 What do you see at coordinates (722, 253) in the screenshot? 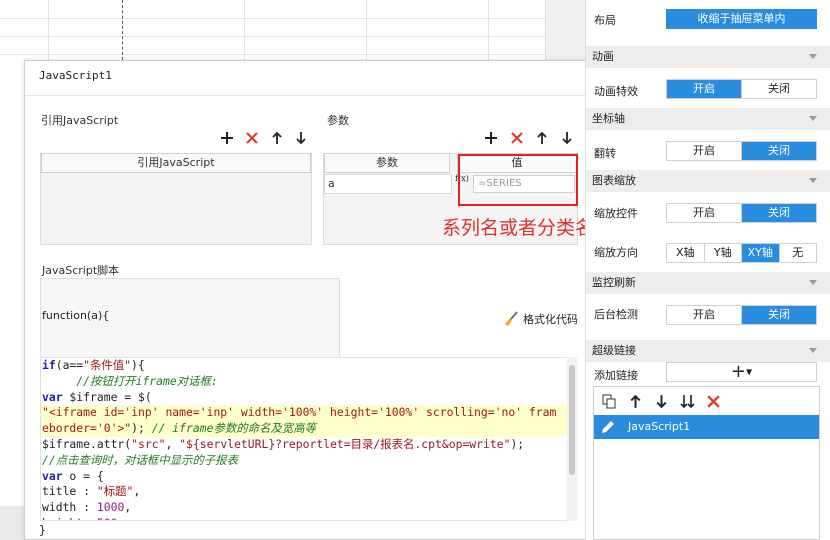
I see `zoom-direction-y-option: Y轴` at bounding box center [722, 253].